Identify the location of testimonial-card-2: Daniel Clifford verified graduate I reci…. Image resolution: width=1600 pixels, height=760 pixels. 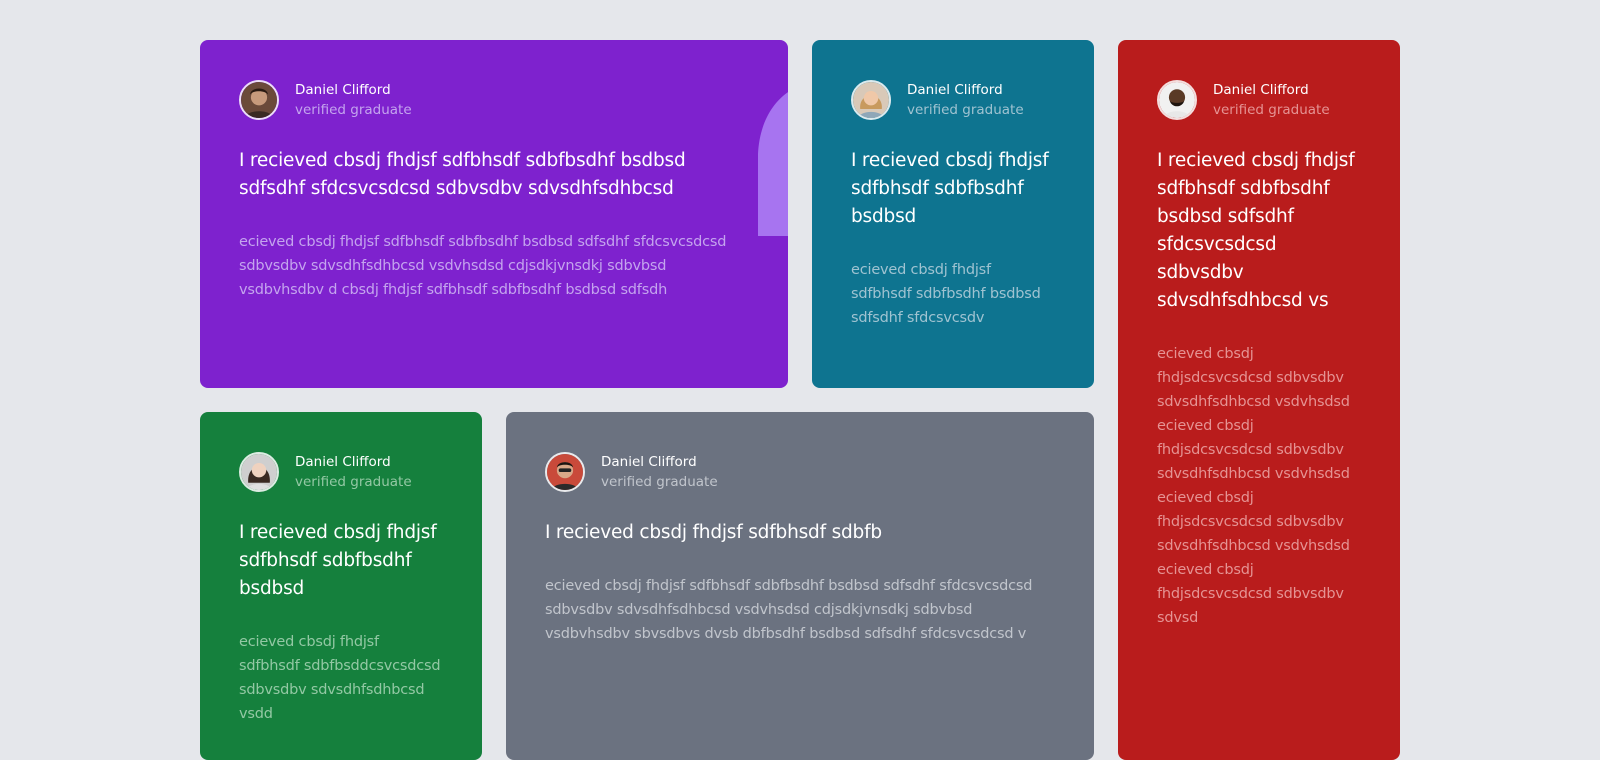
(953, 214).